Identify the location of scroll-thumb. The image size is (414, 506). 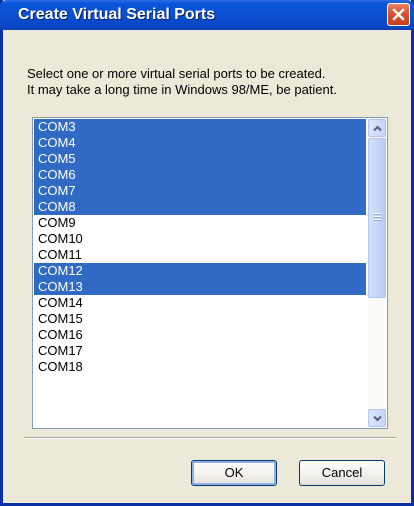
(377, 218).